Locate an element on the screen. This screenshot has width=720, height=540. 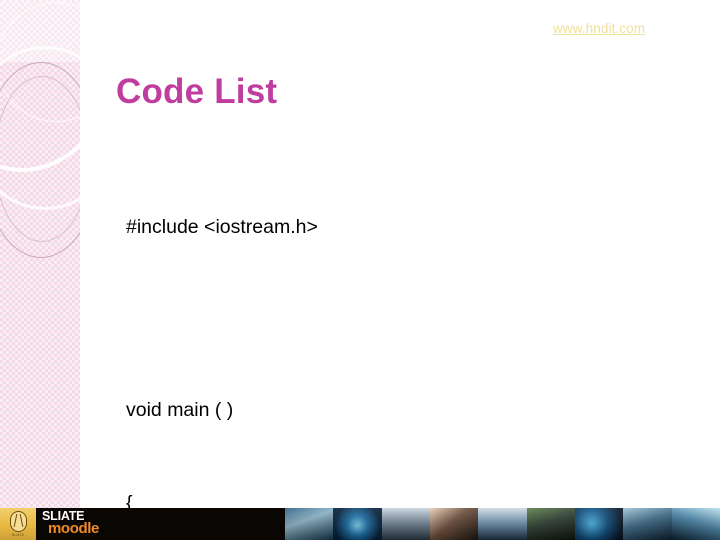
decorative-arc-outer is located at coordinates (40, 160).